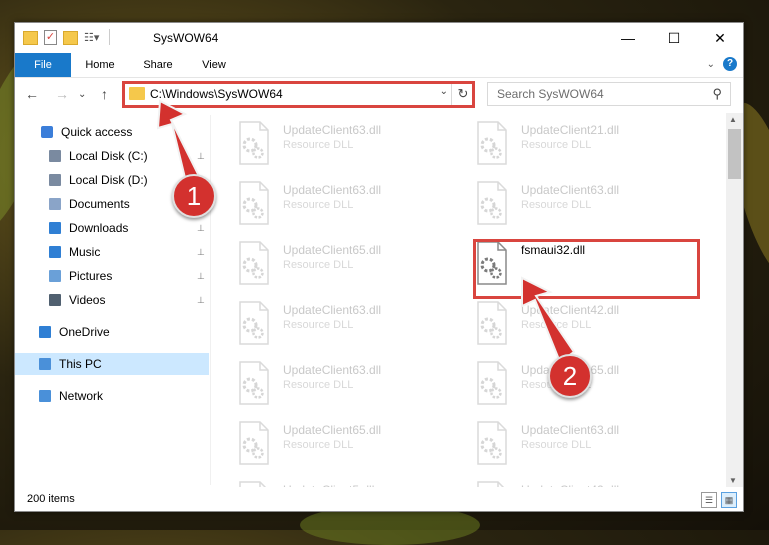 The image size is (769, 545). Describe the element at coordinates (112, 396) in the screenshot. I see `sidebar-item-network: Network` at that location.